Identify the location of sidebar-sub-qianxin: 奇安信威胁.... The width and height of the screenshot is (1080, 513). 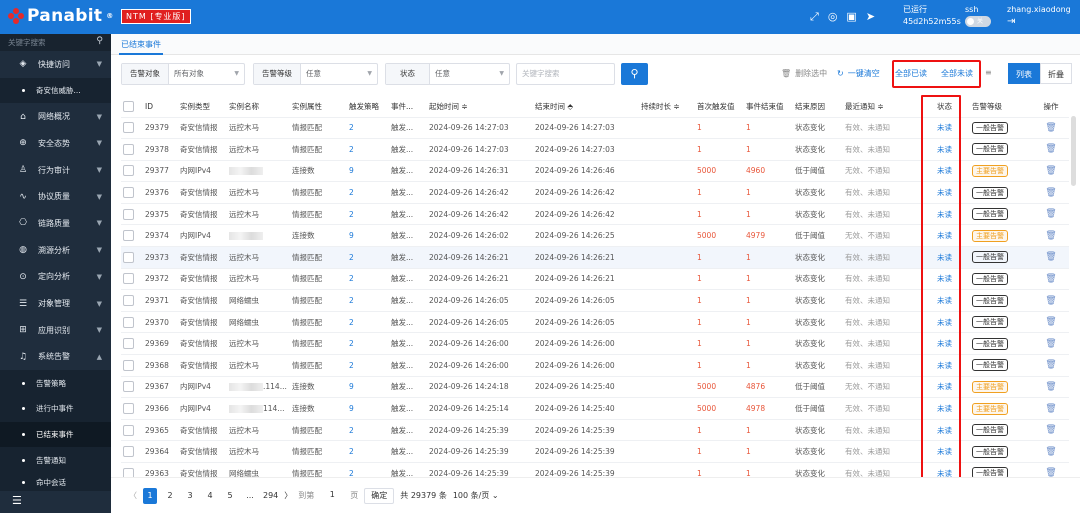
(55, 90).